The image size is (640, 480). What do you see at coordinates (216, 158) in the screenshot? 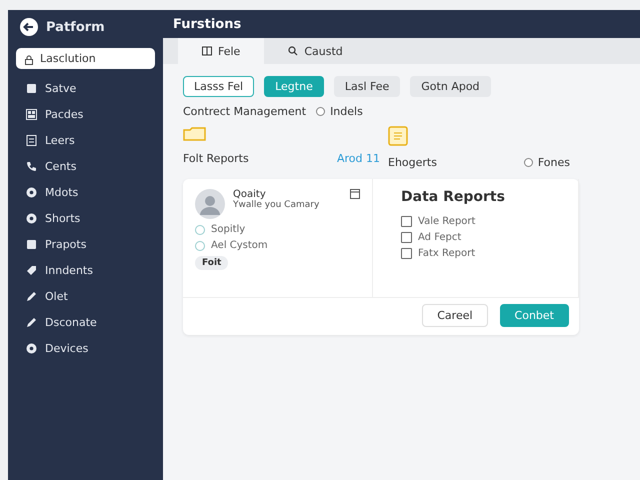
I see `group-title: Folt Reports` at bounding box center [216, 158].